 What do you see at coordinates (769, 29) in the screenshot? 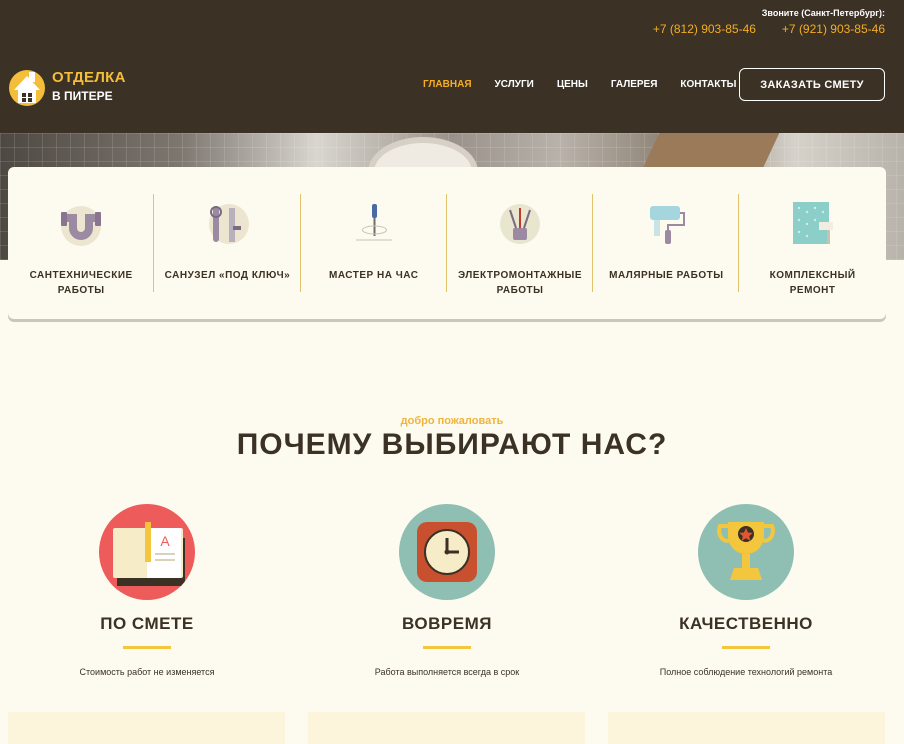
I see `phone-list: +7 (812) 903-85-46 +7 (921) 903-85-46` at bounding box center [769, 29].